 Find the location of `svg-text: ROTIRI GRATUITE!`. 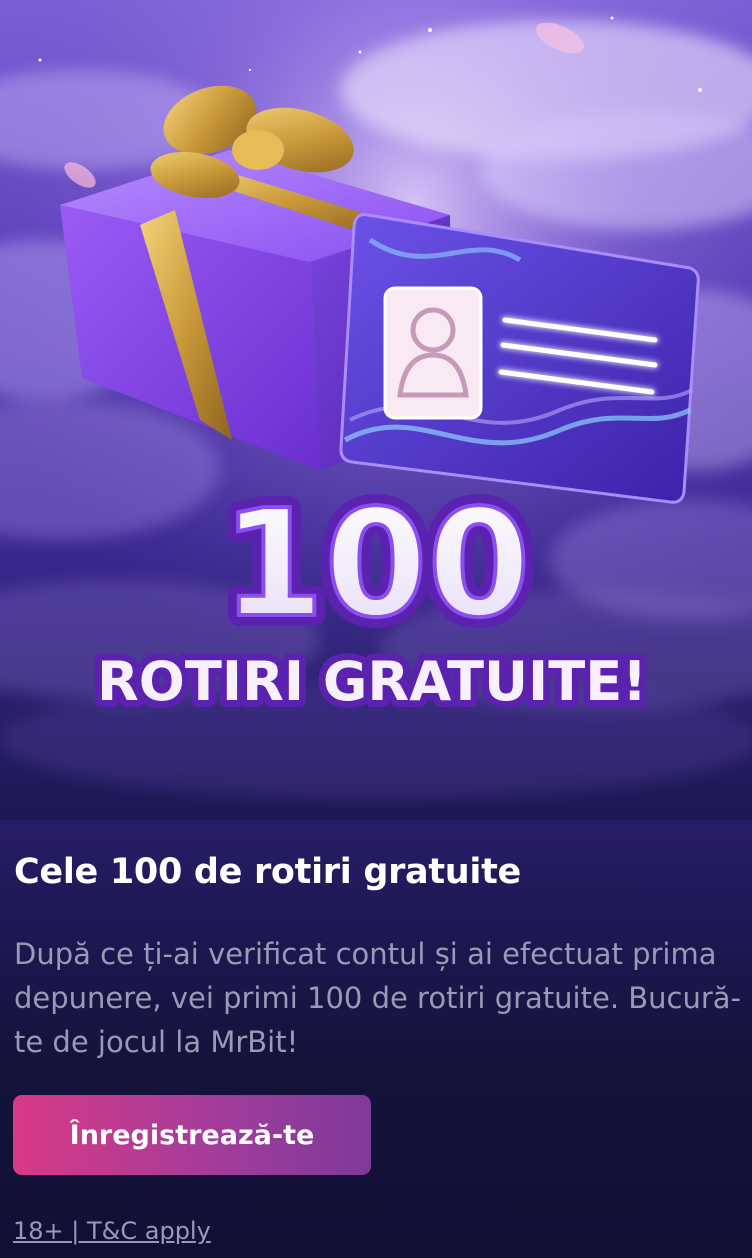

svg-text: ROTIRI GRATUITE! is located at coordinates (372, 681).